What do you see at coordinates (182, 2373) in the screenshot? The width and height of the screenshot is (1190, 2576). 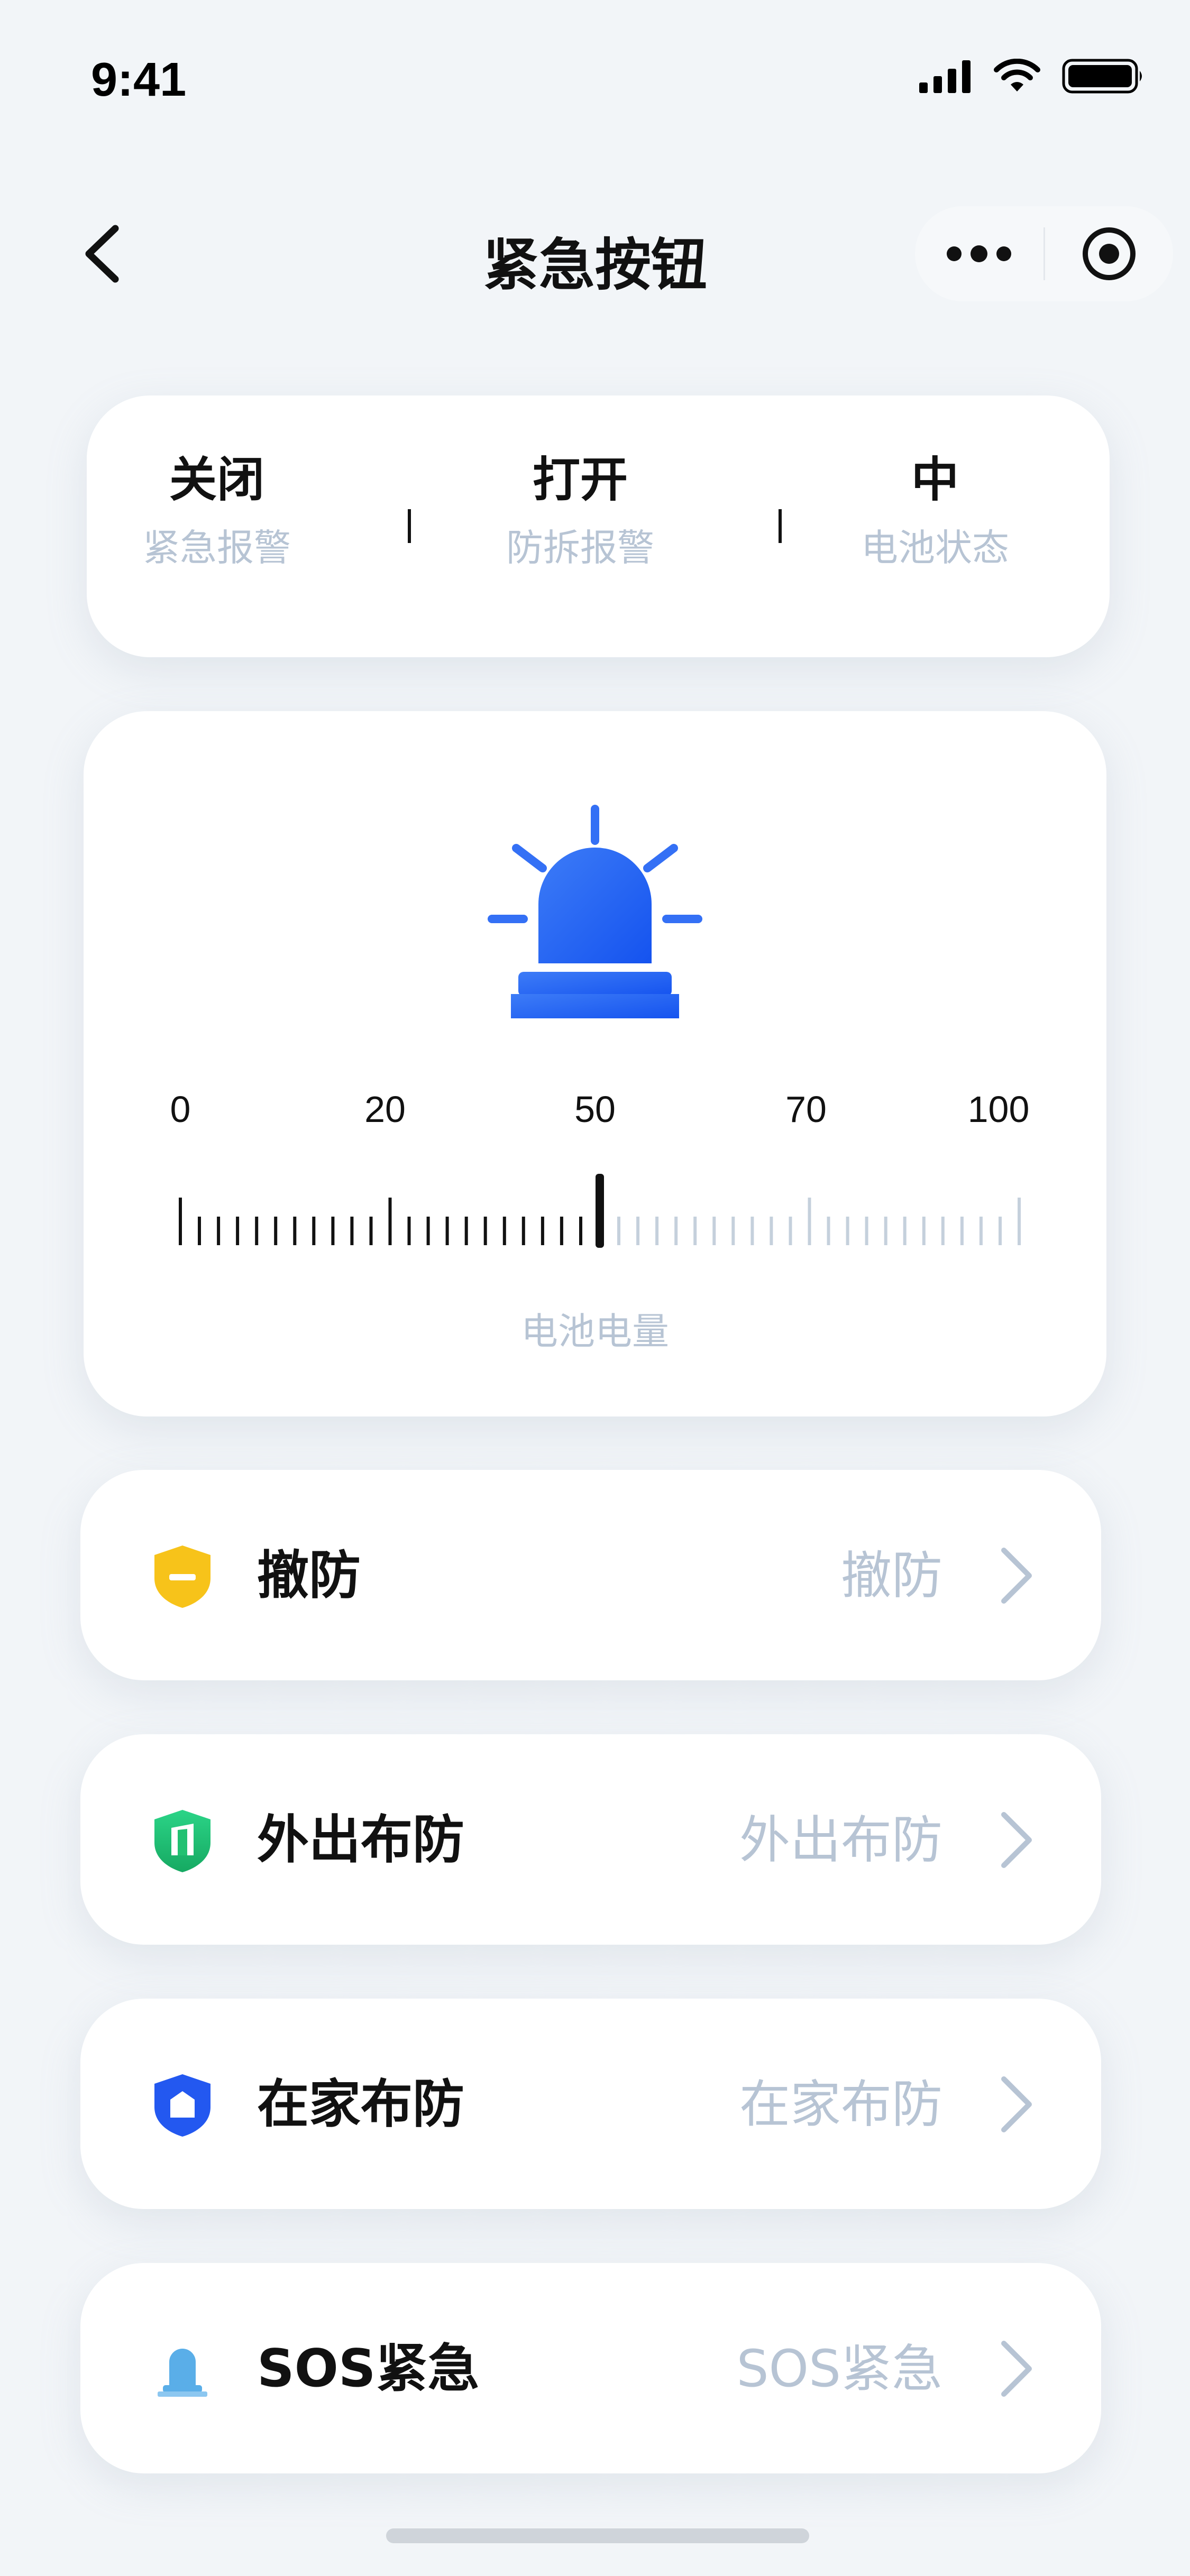 I see `alarm-bell-icon` at bounding box center [182, 2373].